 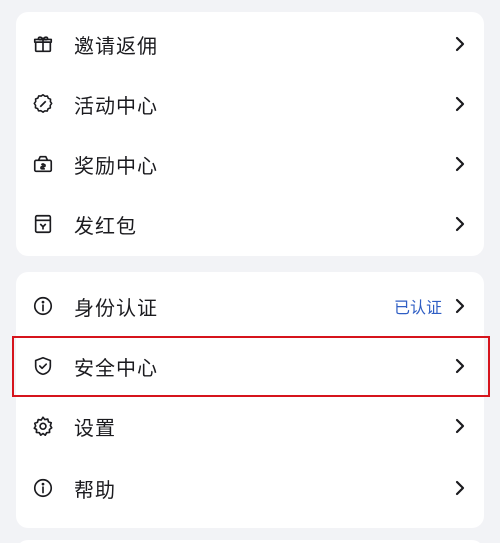 What do you see at coordinates (250, 164) in the screenshot?
I see `menu-item-reward-center: 奖励中心` at bounding box center [250, 164].